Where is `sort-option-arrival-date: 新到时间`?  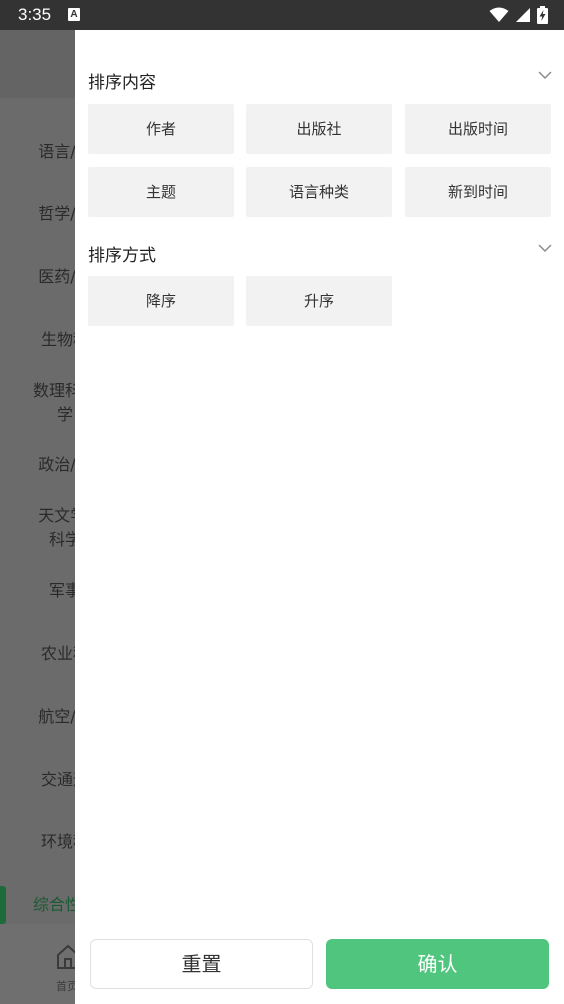
sort-option-arrival-date: 新到时间 is located at coordinates (478, 192).